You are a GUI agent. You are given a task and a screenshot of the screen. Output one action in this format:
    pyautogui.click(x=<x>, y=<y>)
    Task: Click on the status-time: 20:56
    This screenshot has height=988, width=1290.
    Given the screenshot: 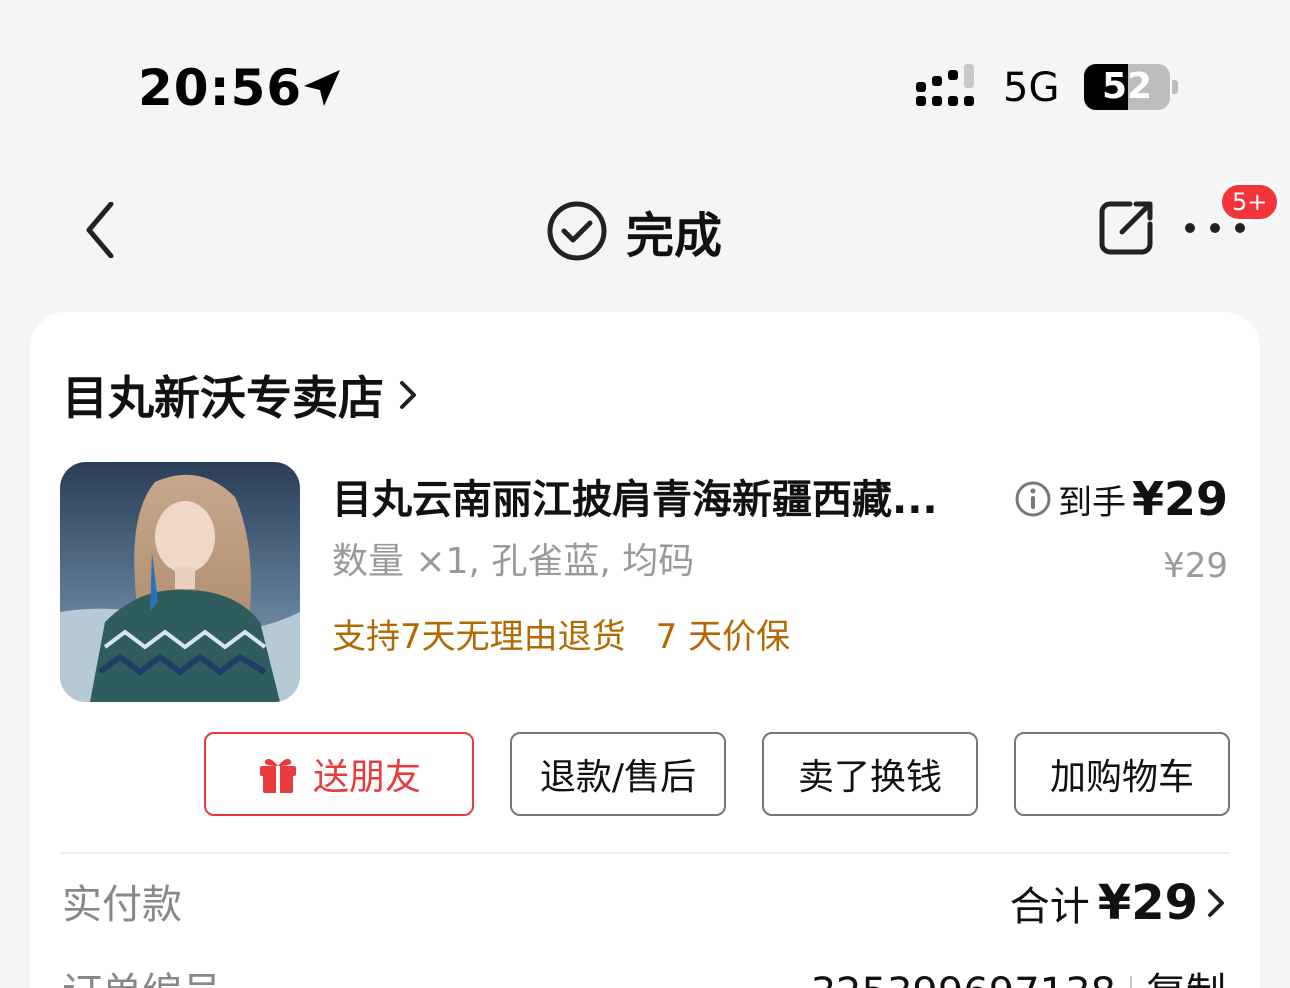 What is the action you would take?
    pyautogui.click(x=220, y=88)
    